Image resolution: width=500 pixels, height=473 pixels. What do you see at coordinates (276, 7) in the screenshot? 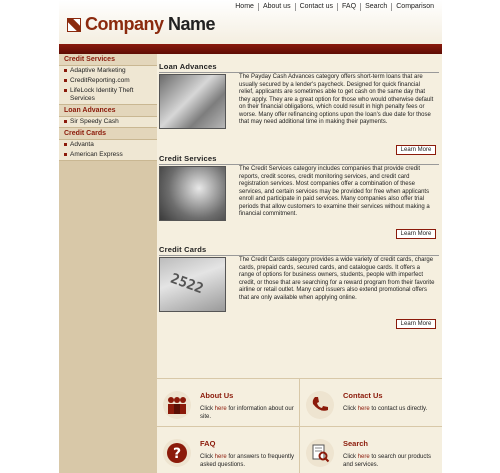
I see `nav-about-us: About us` at bounding box center [276, 7].